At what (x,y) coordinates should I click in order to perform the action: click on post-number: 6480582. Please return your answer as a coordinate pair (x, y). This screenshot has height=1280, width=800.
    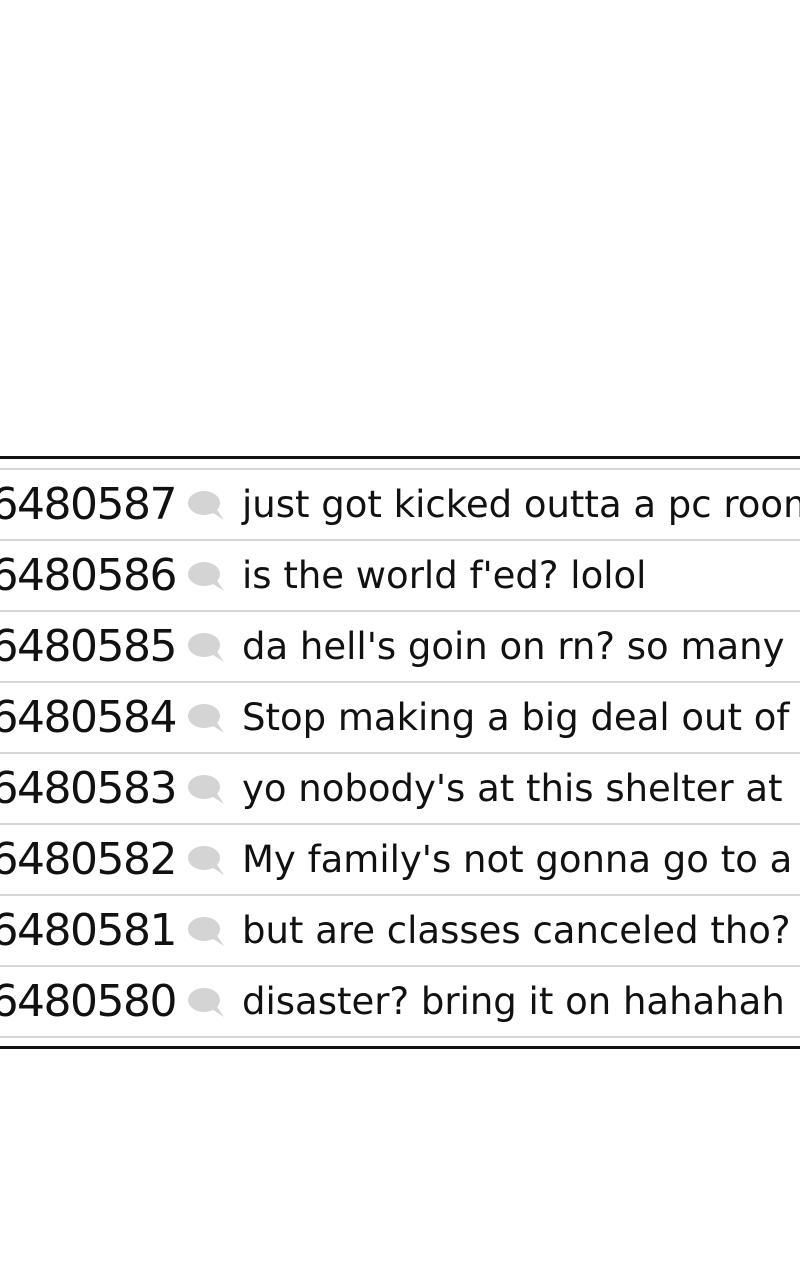
    Looking at the image, I should click on (89, 859).